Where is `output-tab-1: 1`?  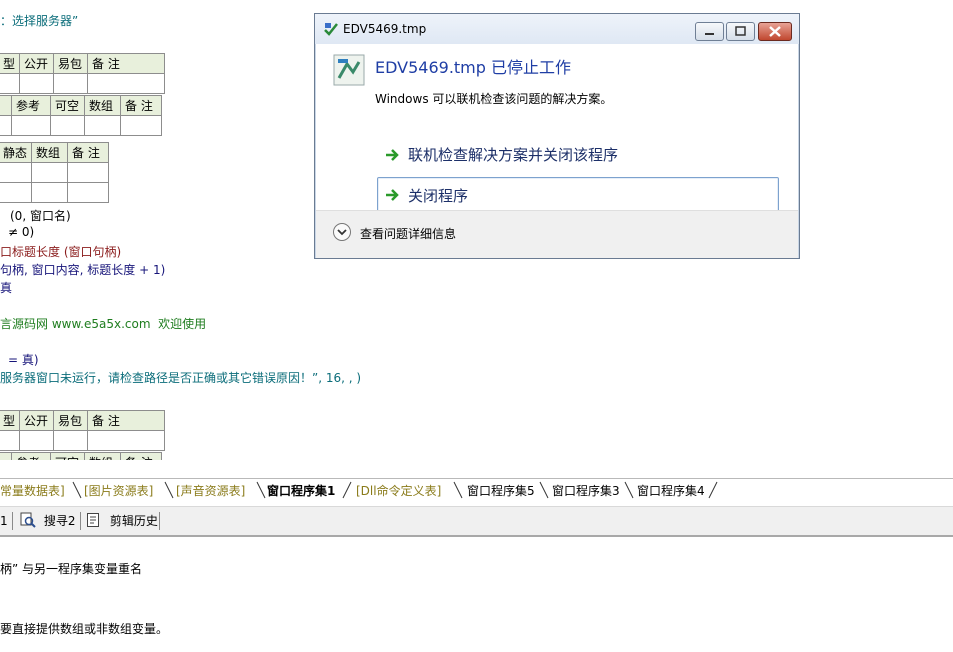
output-tab-1: 1 is located at coordinates (4, 521).